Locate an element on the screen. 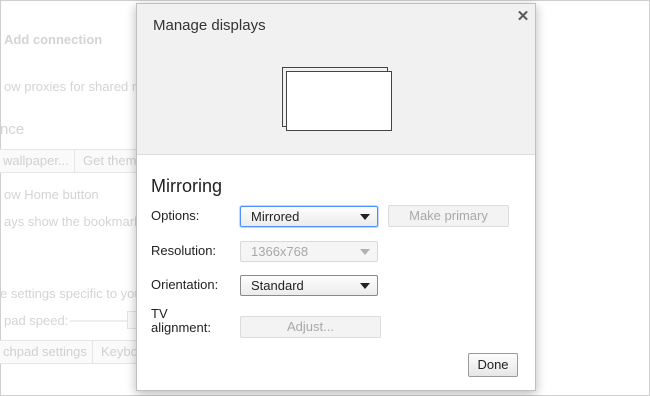 This screenshot has width=650, height=396. options-dropdown: Mirrored is located at coordinates (309, 216).